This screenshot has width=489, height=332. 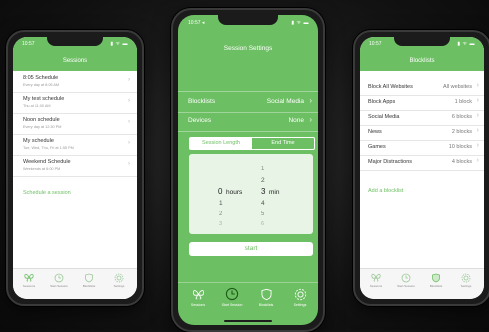 I want to click on start-button: start, so click(x=251, y=249).